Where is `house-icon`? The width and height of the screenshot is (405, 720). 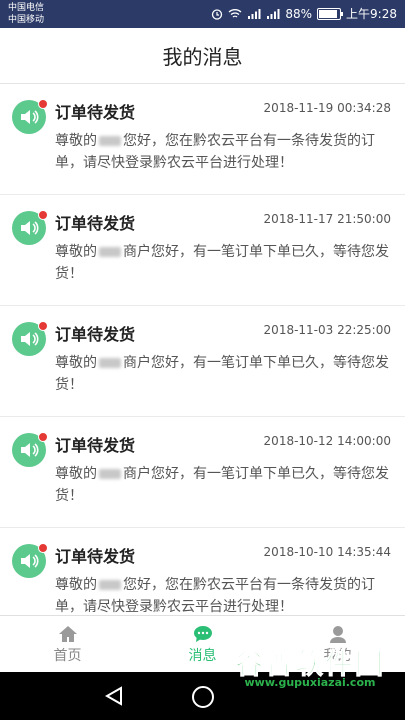 house-icon is located at coordinates (67, 633).